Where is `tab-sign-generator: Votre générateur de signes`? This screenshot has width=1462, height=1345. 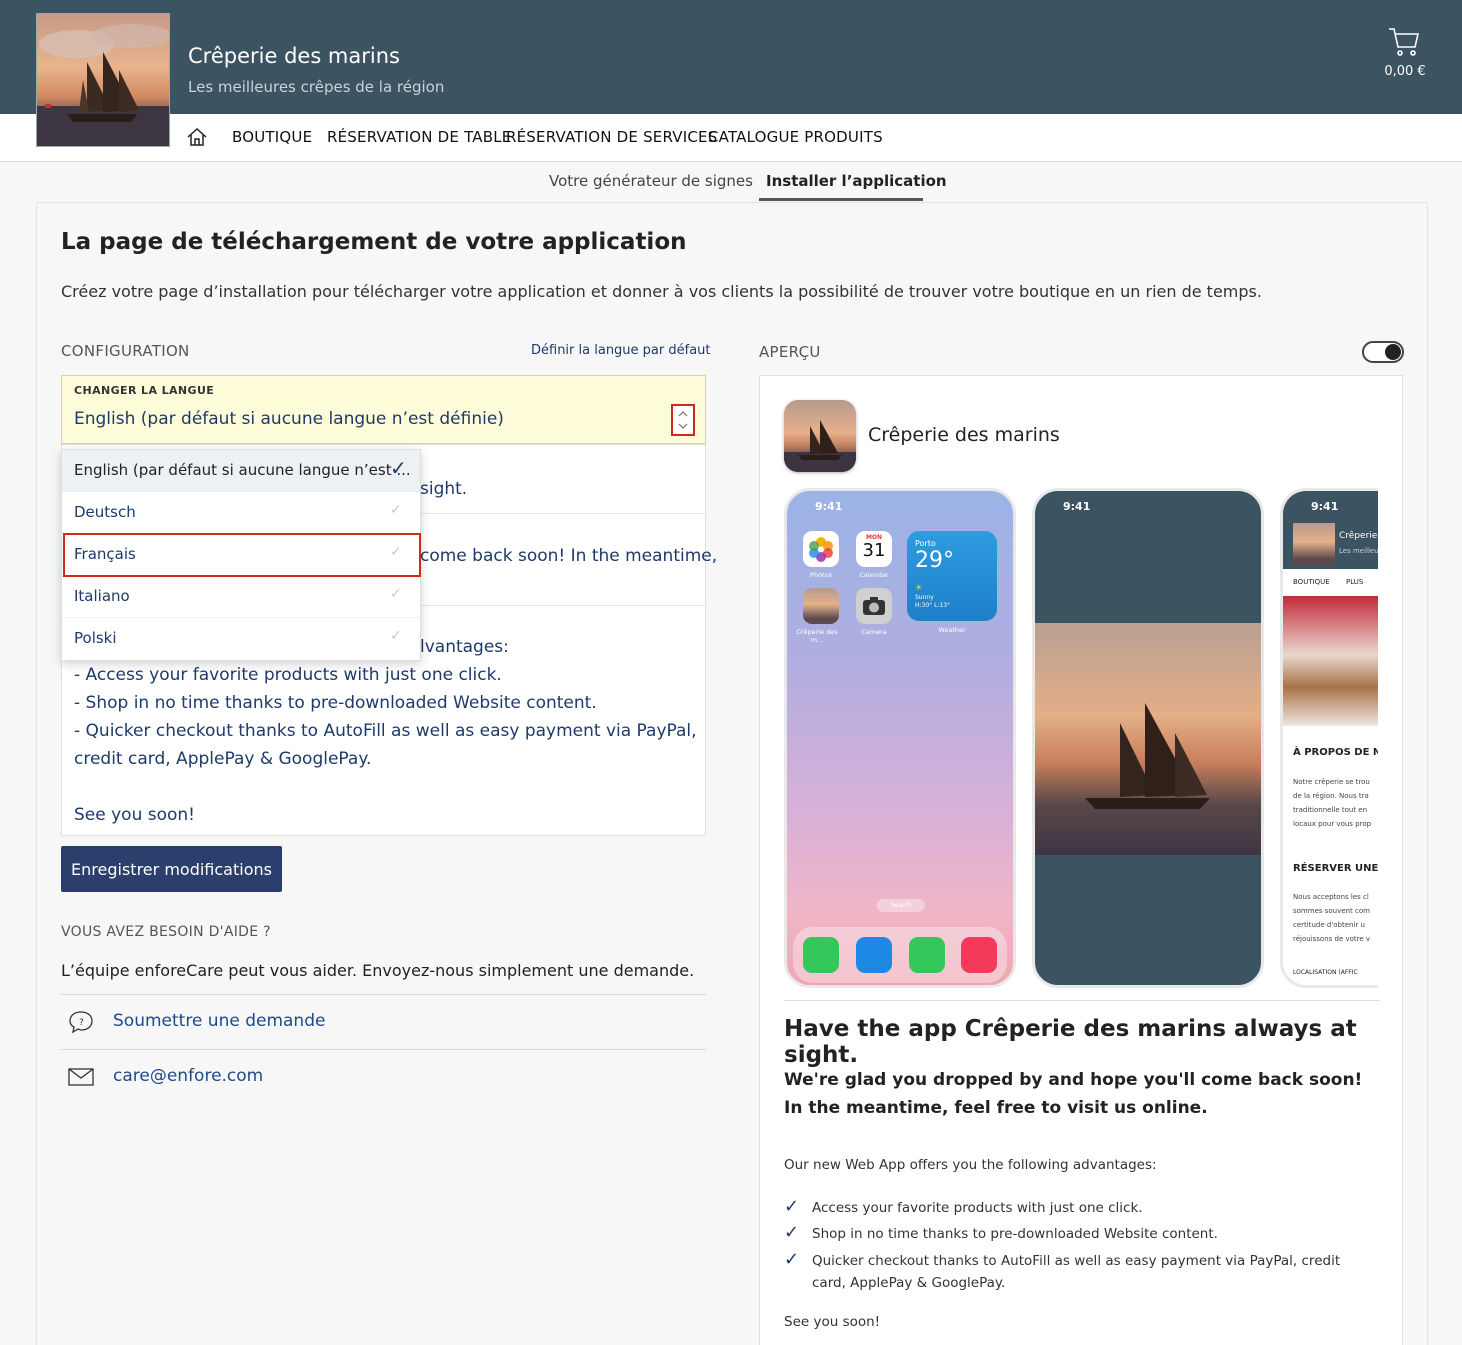 tab-sign-generator: Votre générateur de signes is located at coordinates (651, 181).